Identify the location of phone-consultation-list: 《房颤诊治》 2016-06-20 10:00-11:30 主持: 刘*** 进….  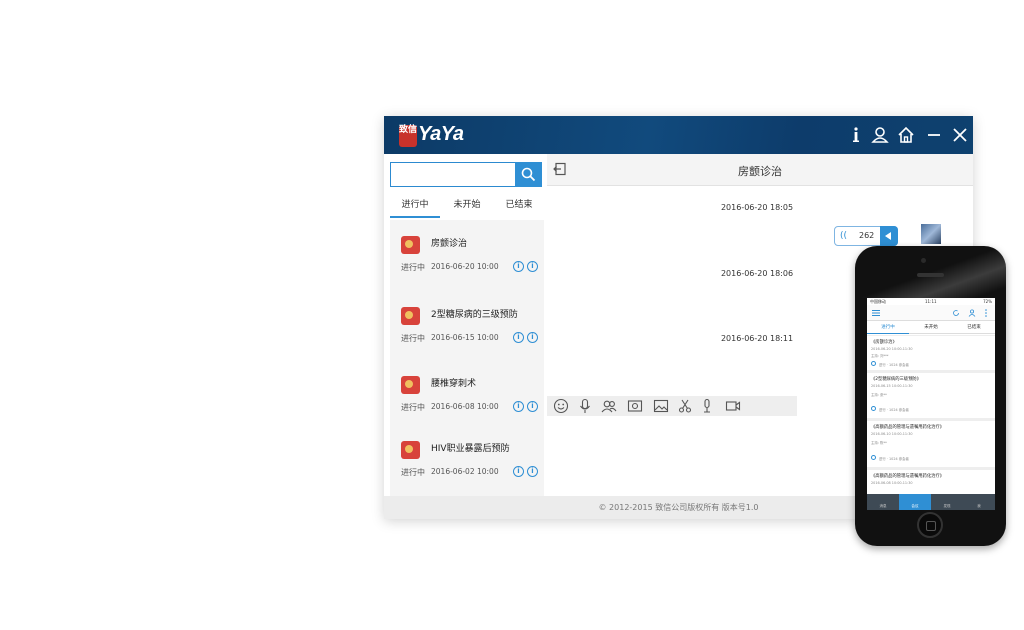
(931, 414).